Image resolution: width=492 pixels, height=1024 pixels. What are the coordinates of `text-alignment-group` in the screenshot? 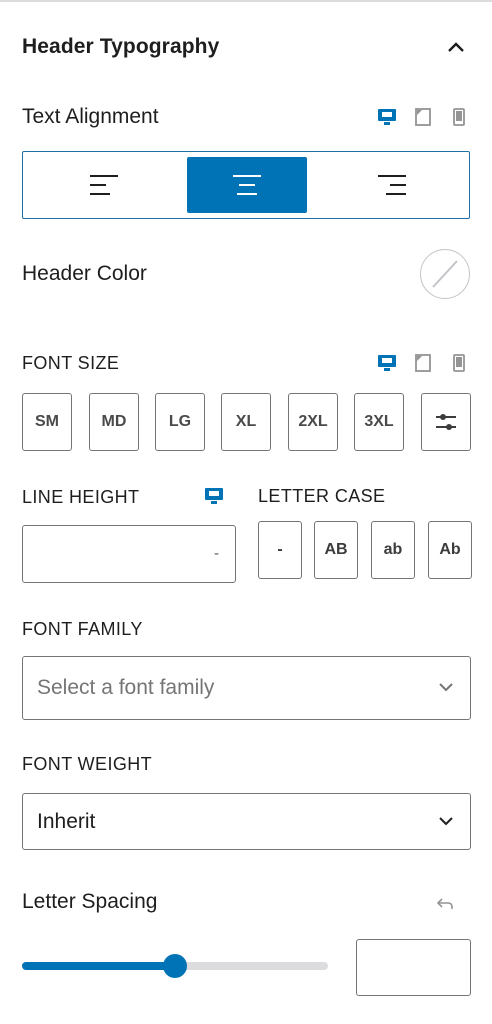 It's located at (246, 185).